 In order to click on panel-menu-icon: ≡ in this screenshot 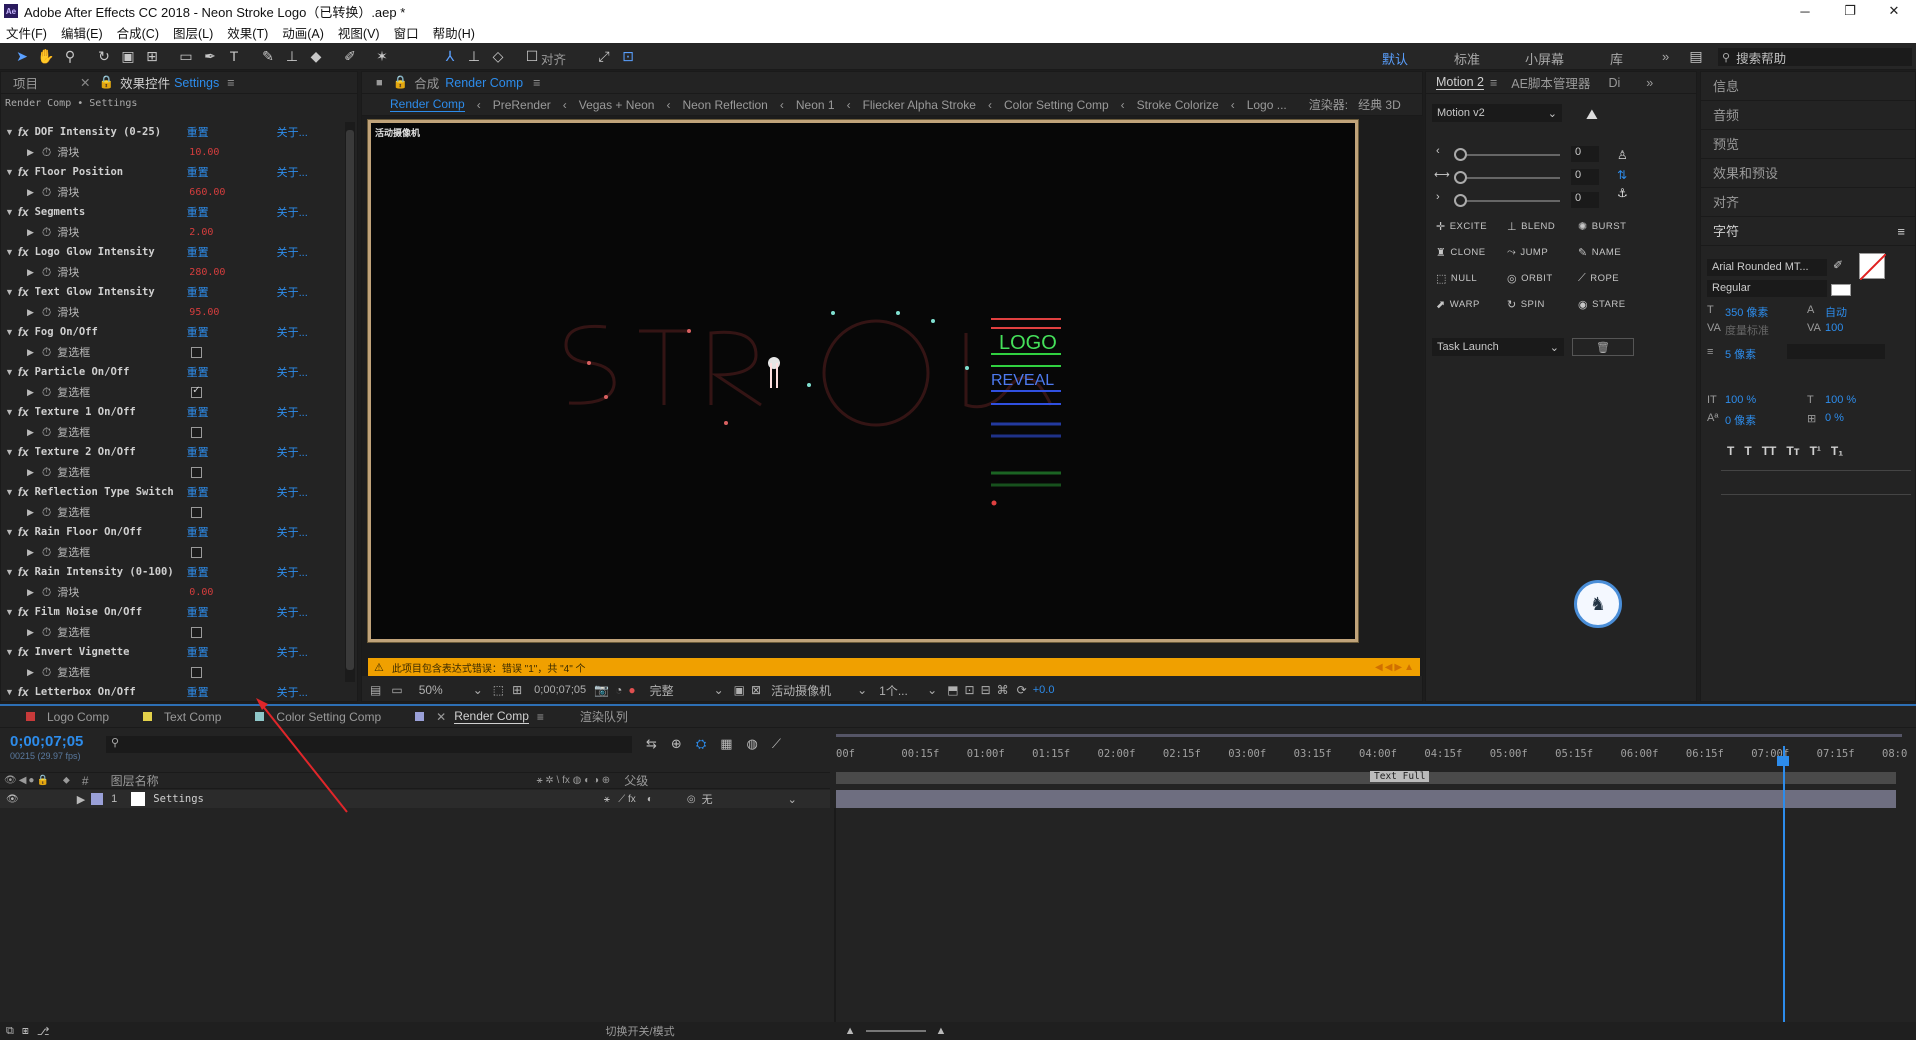, I will do `click(536, 83)`.